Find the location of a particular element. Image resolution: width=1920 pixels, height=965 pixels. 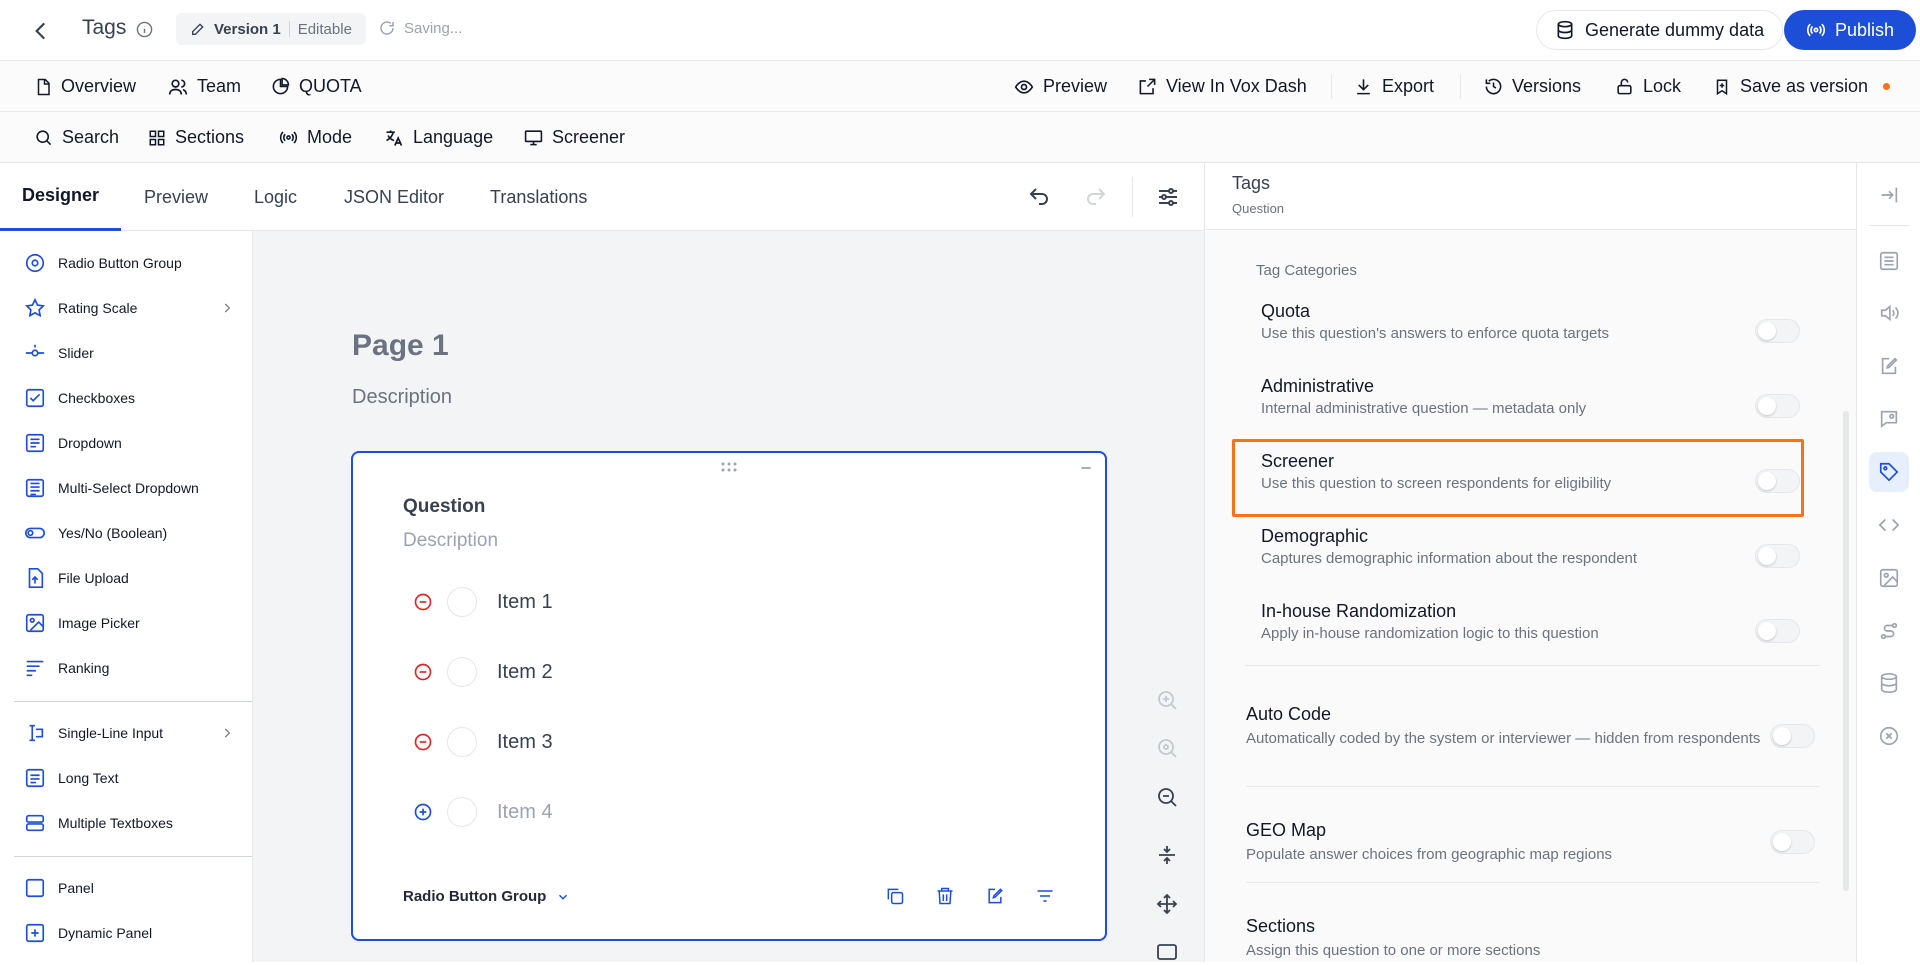

close-circle-icon is located at coordinates (1889, 736).